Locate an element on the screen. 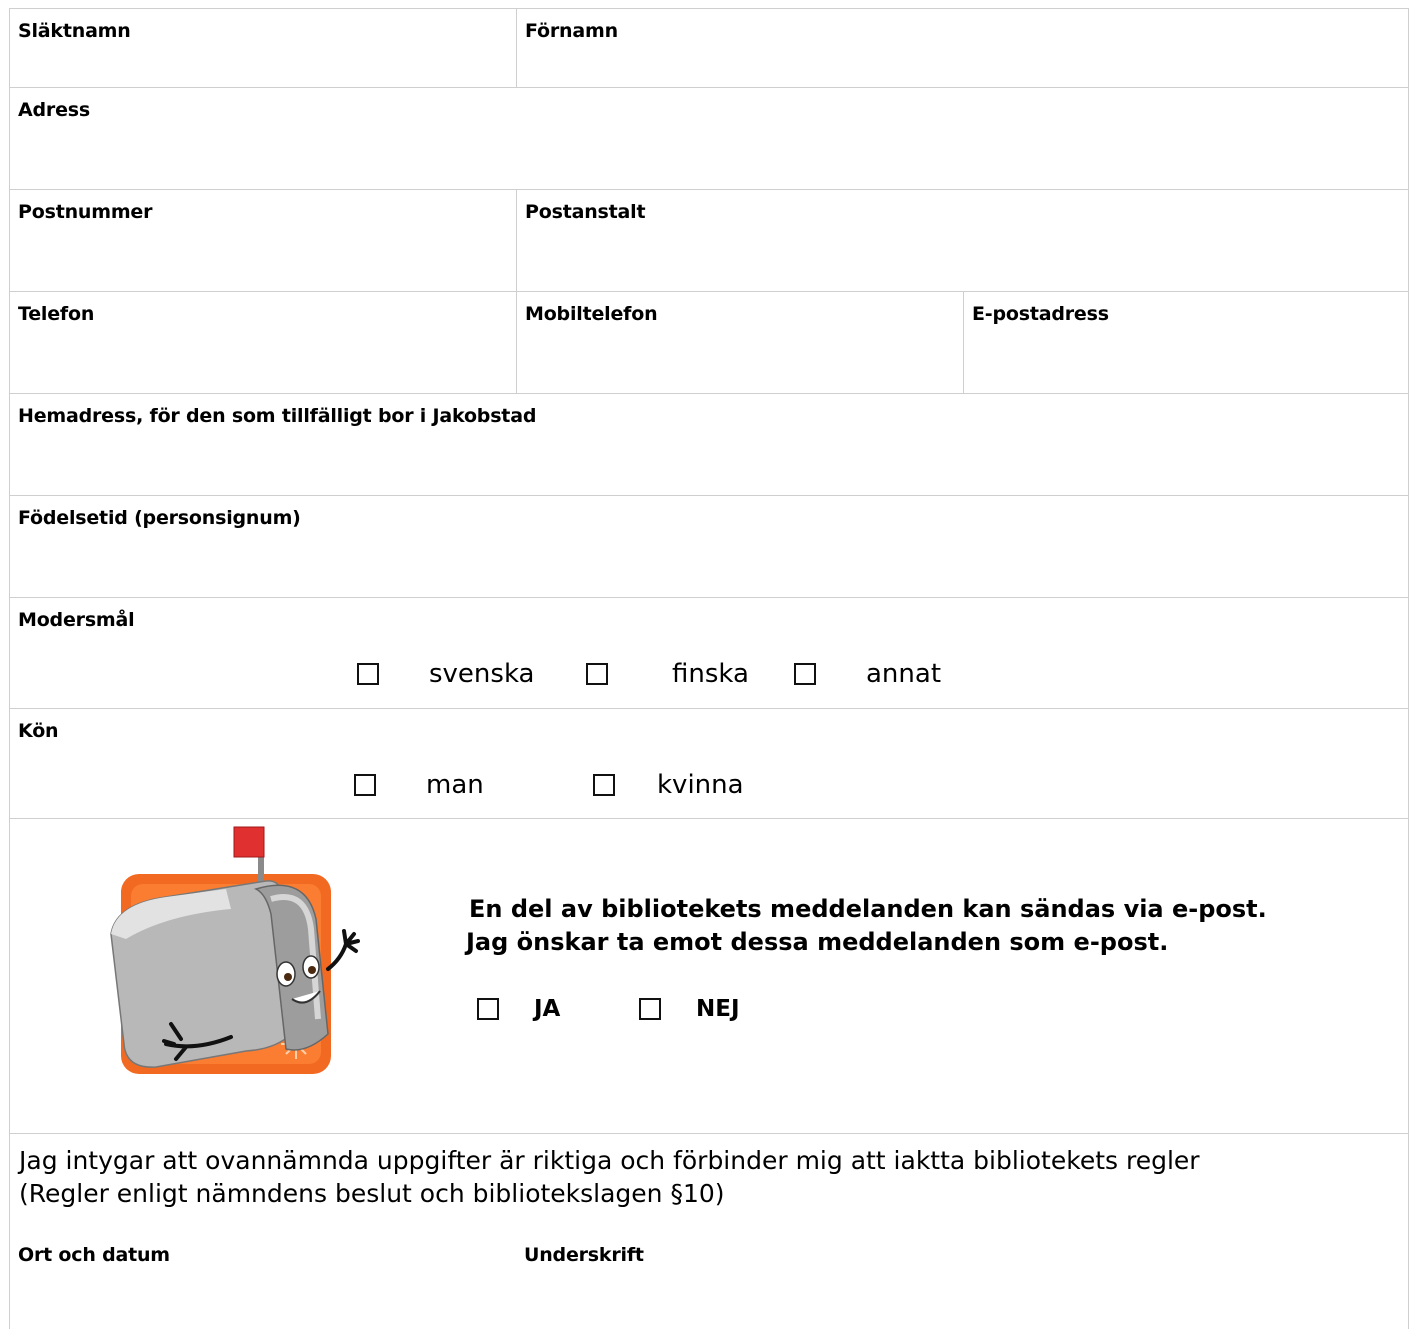  row-kon: Kön man kvinna is located at coordinates (709, 764).